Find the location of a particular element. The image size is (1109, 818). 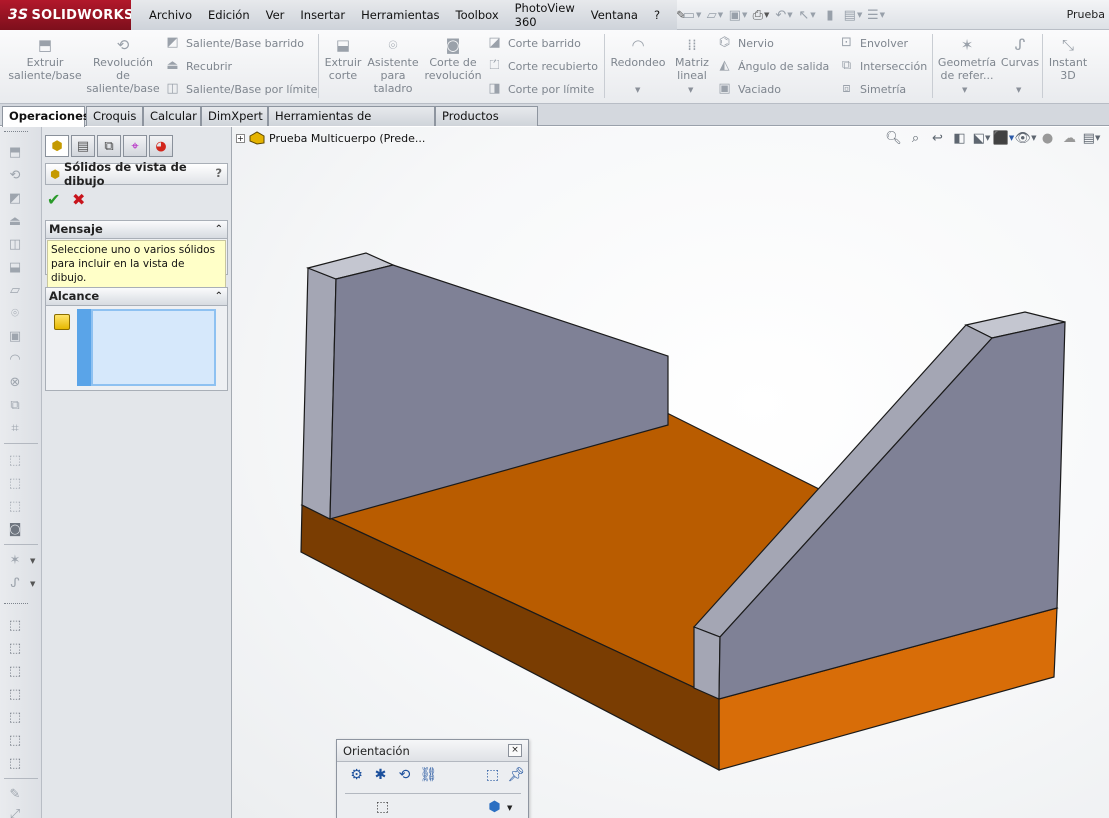

reset-standard-views-icon: ⟲ is located at coordinates (404, 775).